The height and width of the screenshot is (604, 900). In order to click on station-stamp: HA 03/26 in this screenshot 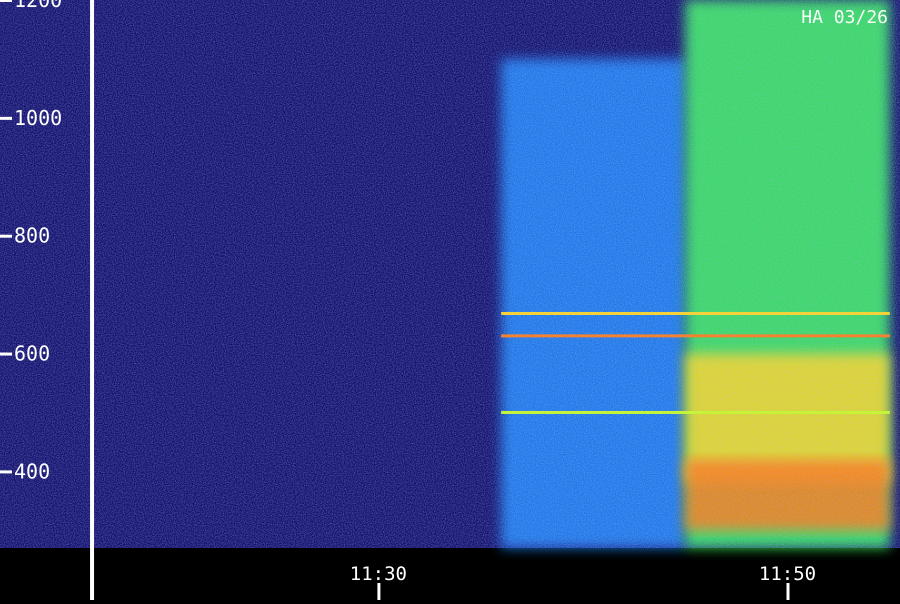, I will do `click(844, 17)`.